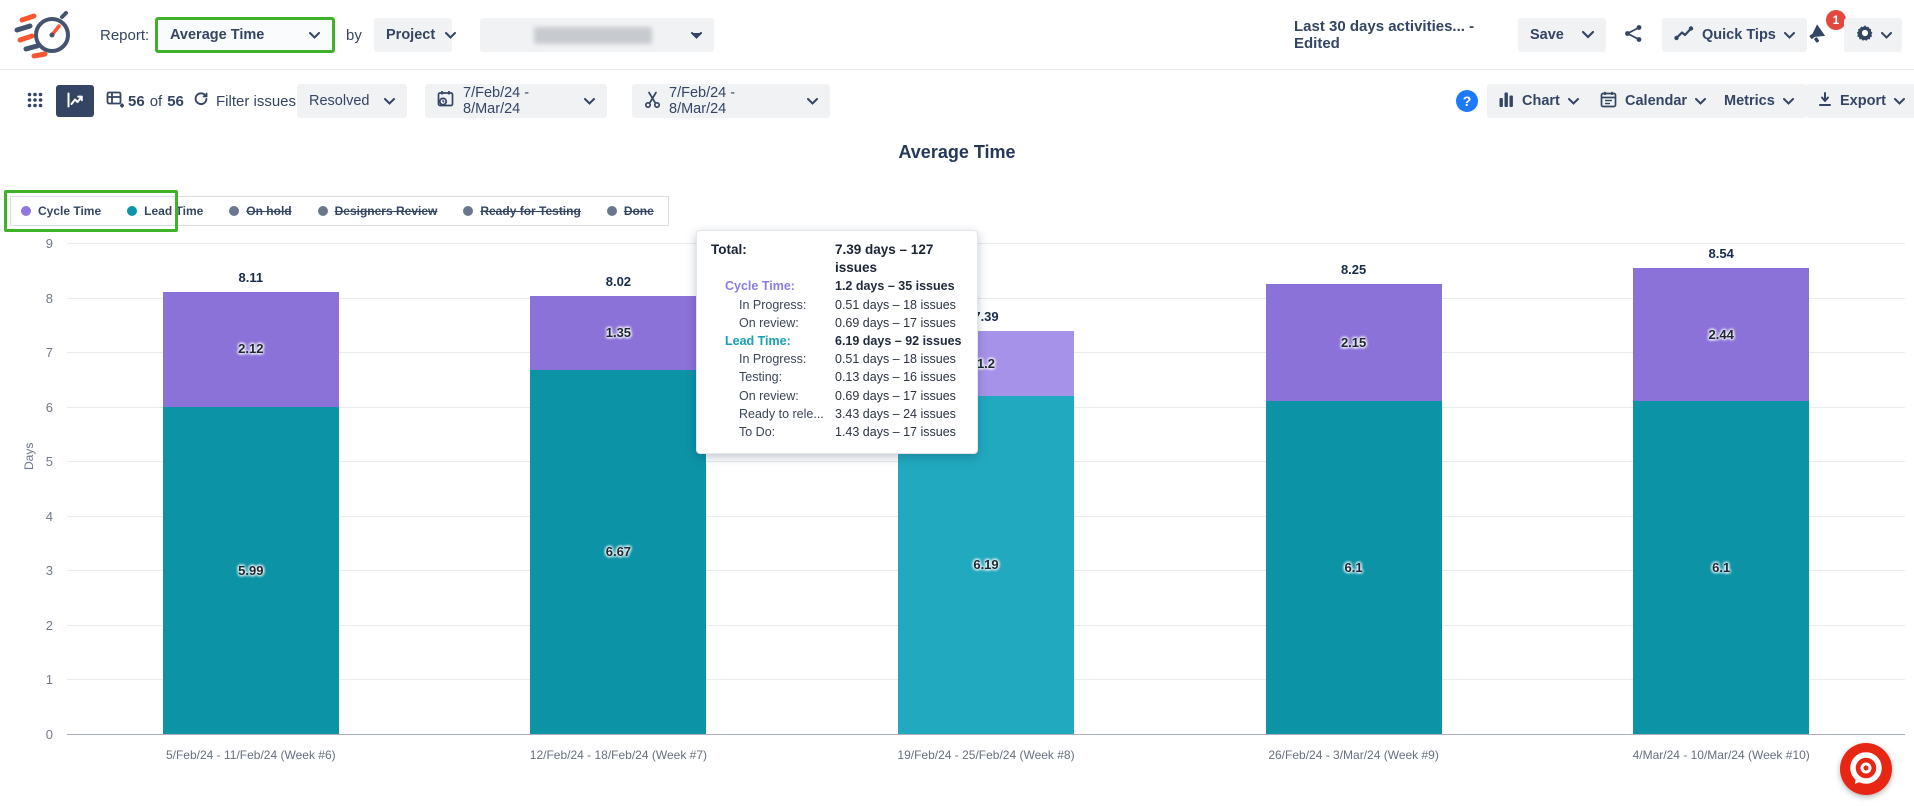 The image size is (1914, 806). What do you see at coordinates (1353, 755) in the screenshot?
I see `x-axis-category-label: 26/Feb/24 - 3/Mar/24 (Week #9)` at bounding box center [1353, 755].